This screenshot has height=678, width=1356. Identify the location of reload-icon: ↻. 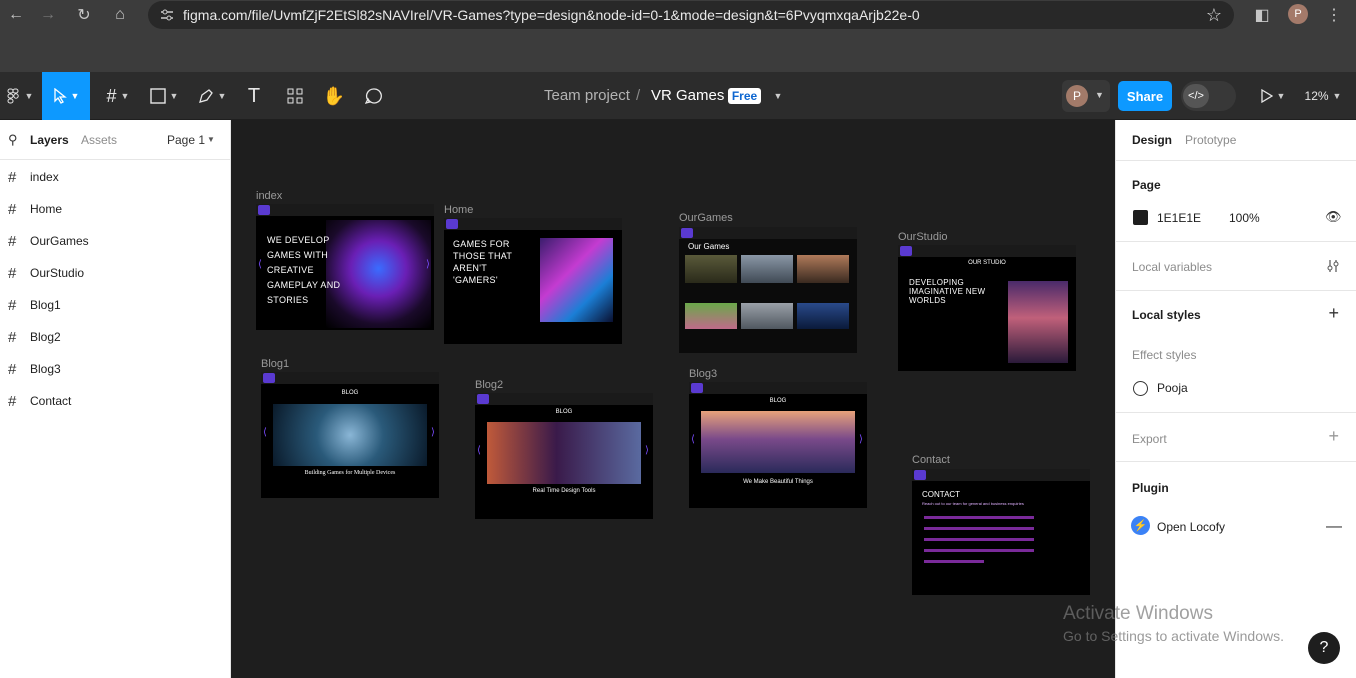
(84, 15).